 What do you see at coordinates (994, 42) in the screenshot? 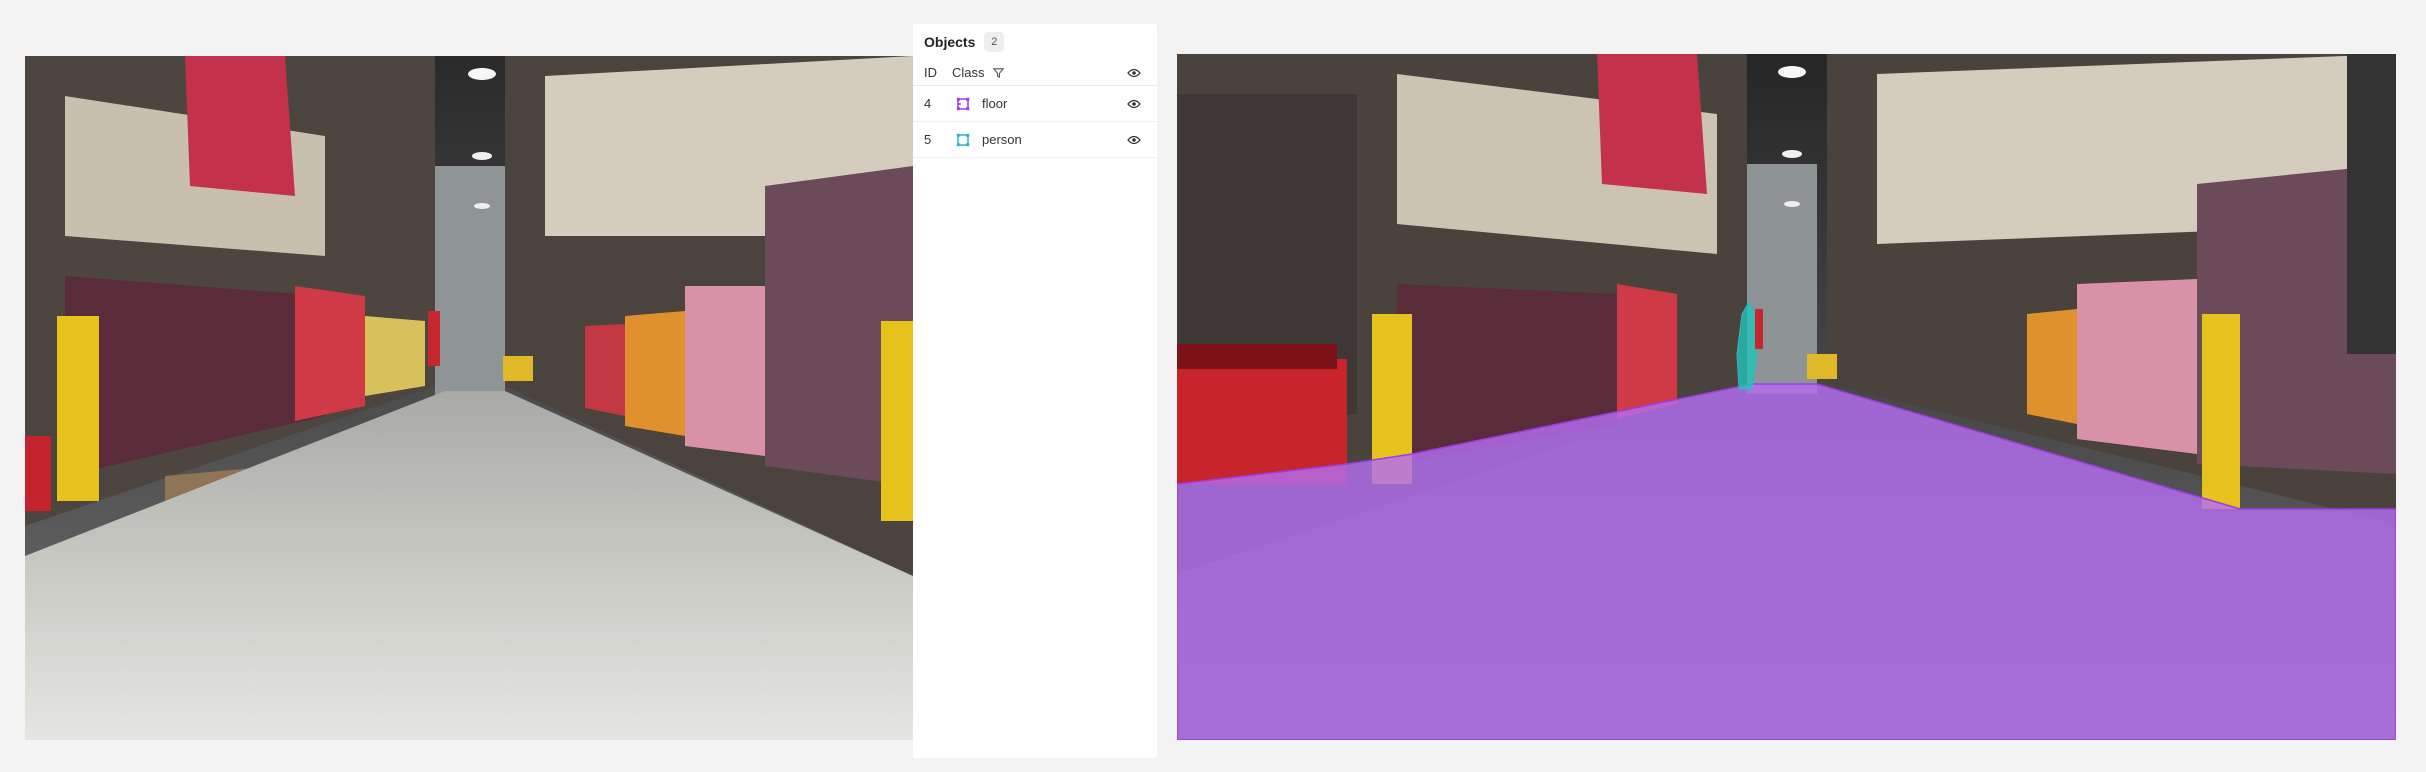
I see `object-count-badge: 2` at bounding box center [994, 42].